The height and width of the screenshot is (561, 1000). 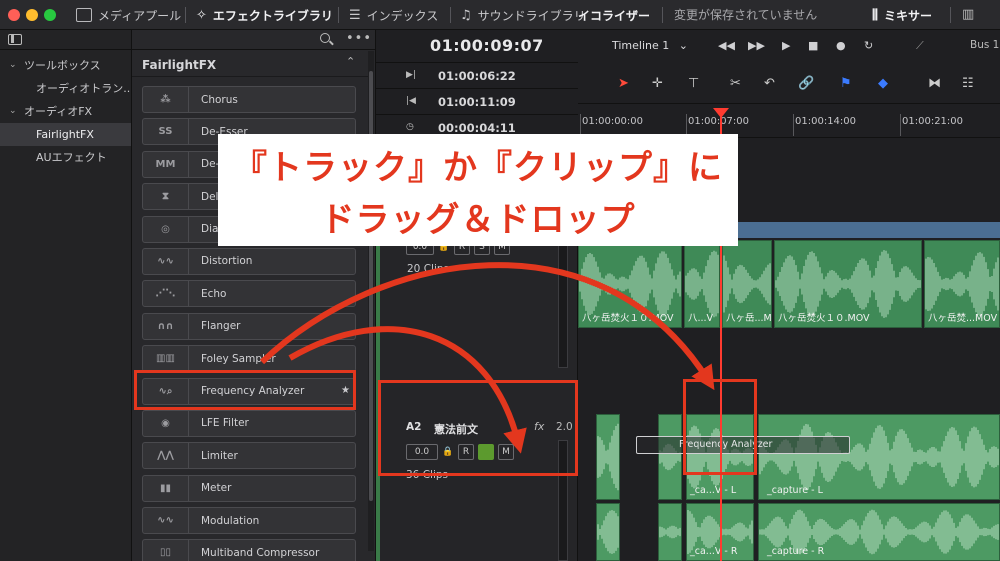 I want to click on range-tool-icon: ✛, so click(x=657, y=83).